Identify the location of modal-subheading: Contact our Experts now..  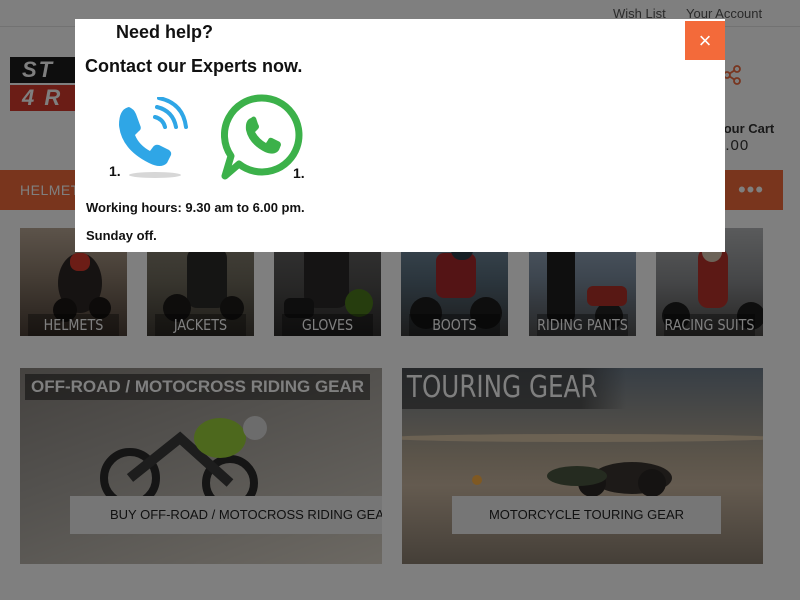
(194, 66).